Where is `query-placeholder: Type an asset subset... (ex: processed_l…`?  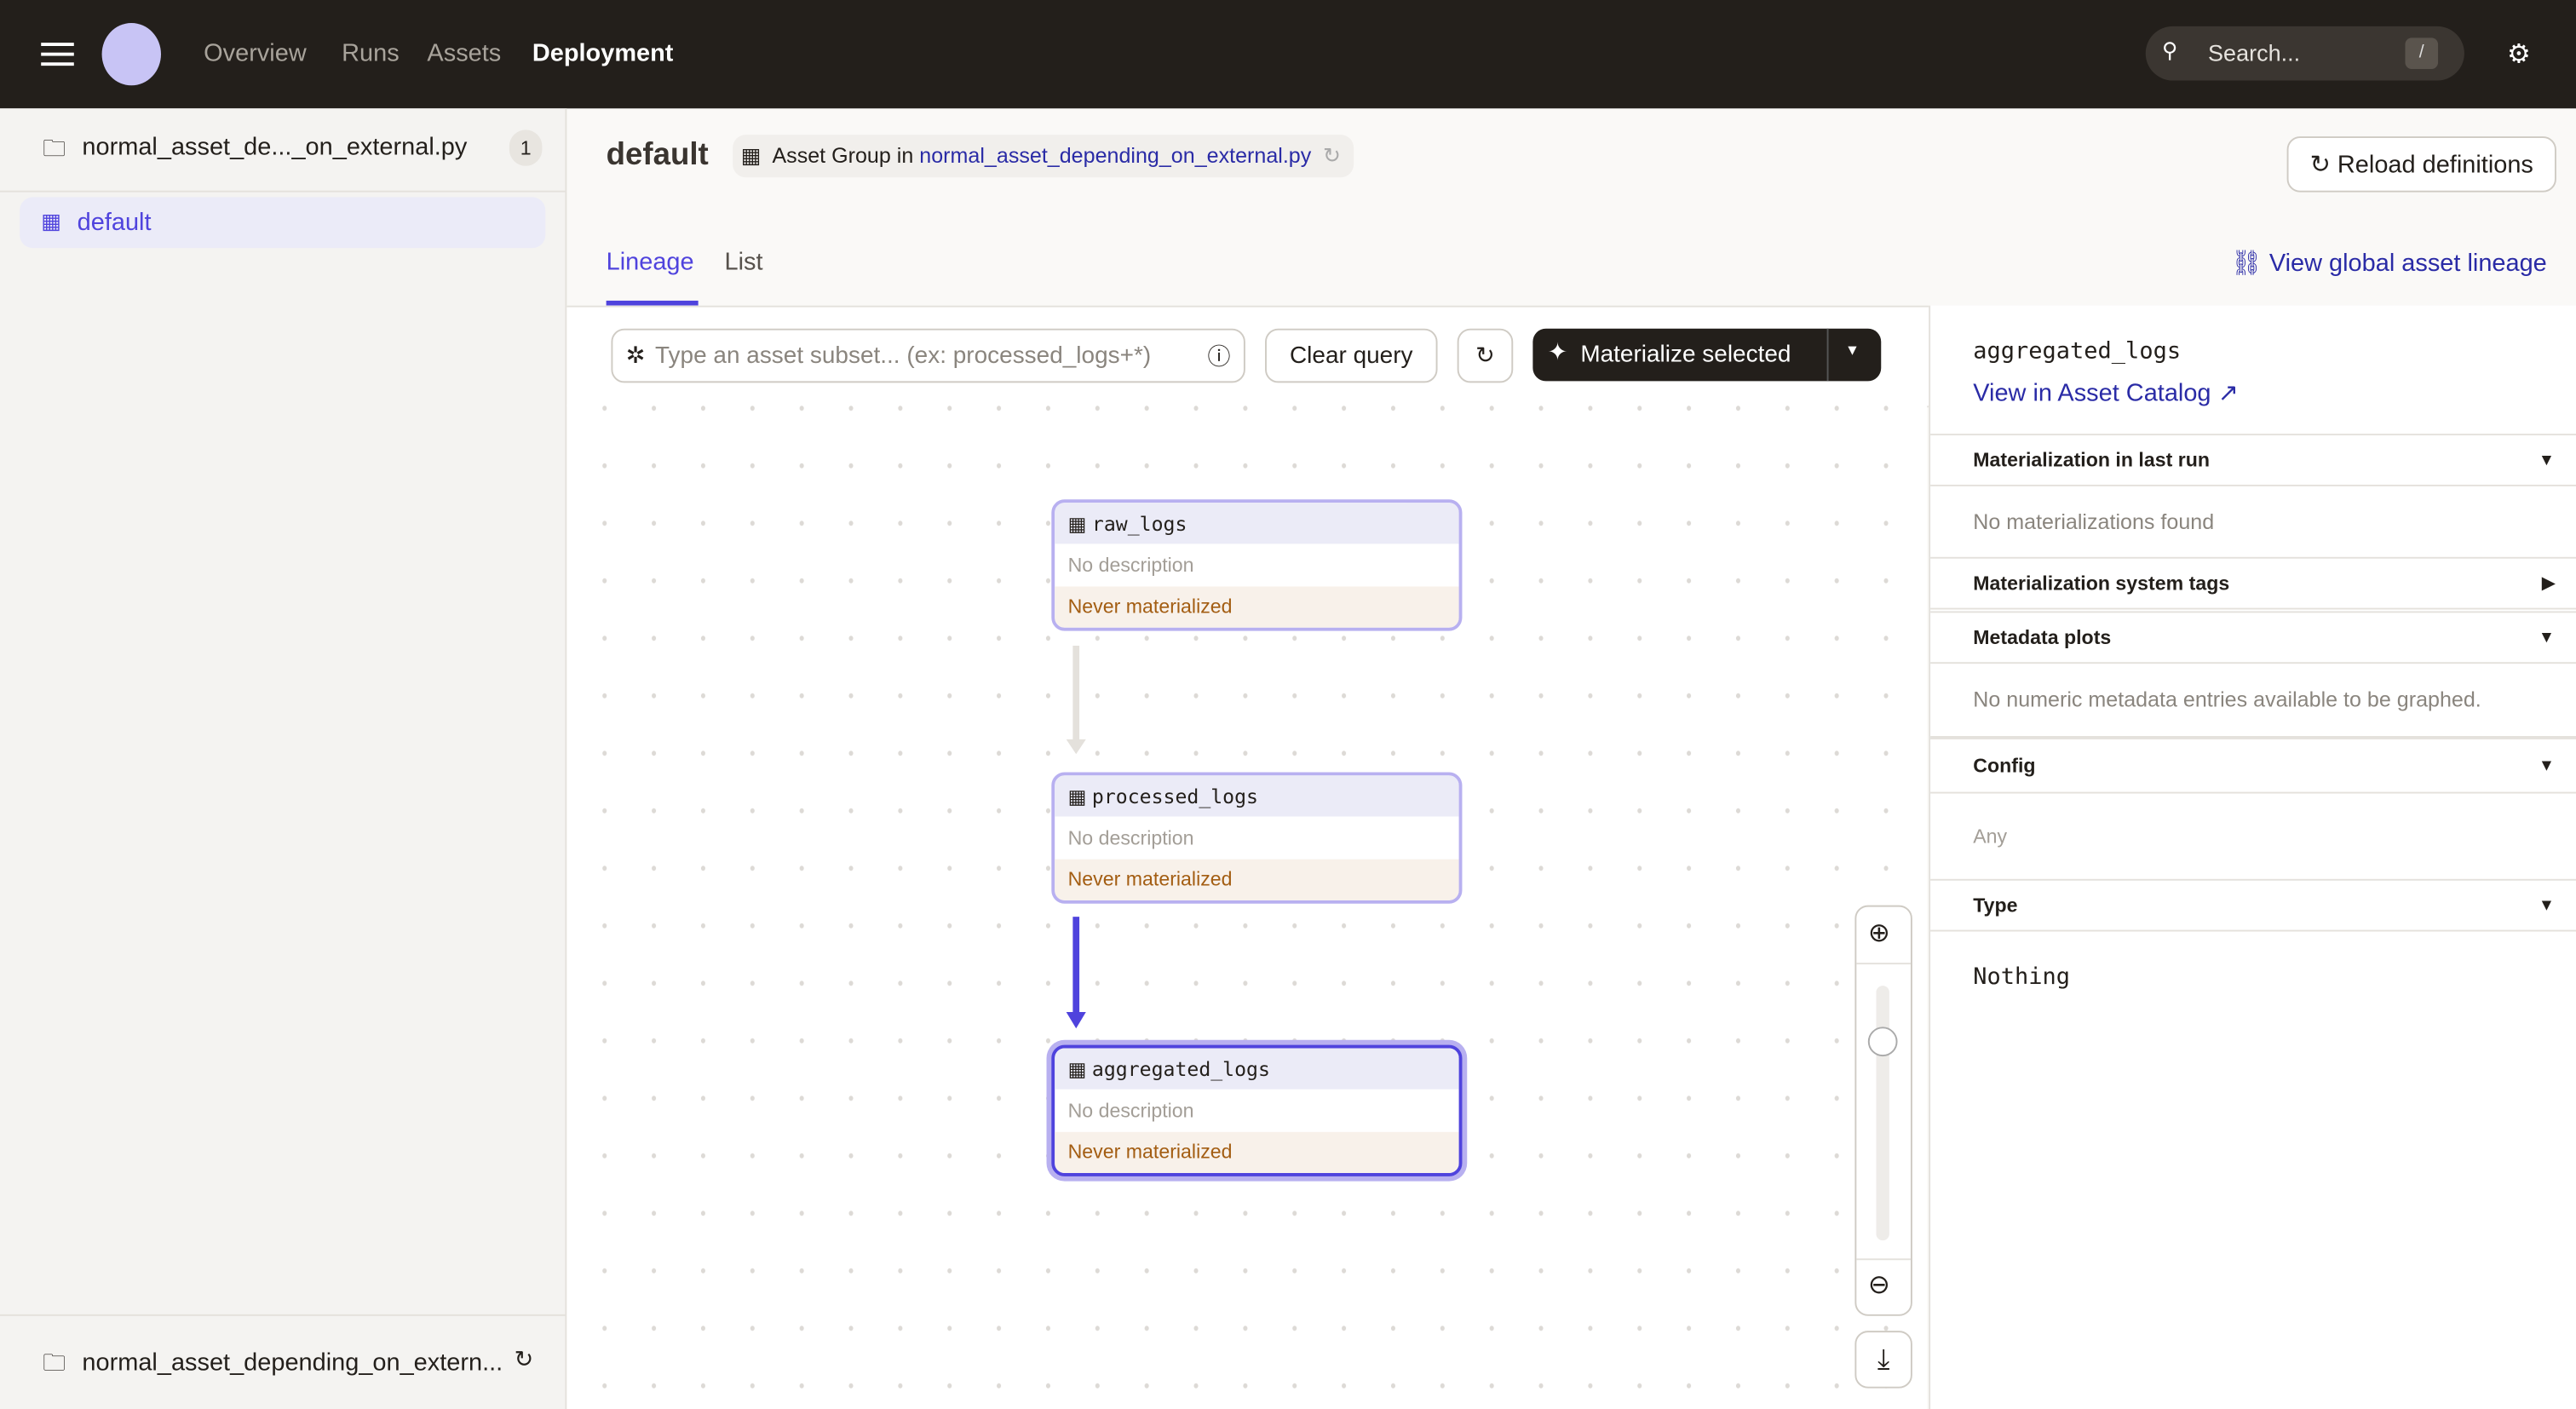
query-placeholder: Type an asset subset... (ex: processed_l… is located at coordinates (903, 355).